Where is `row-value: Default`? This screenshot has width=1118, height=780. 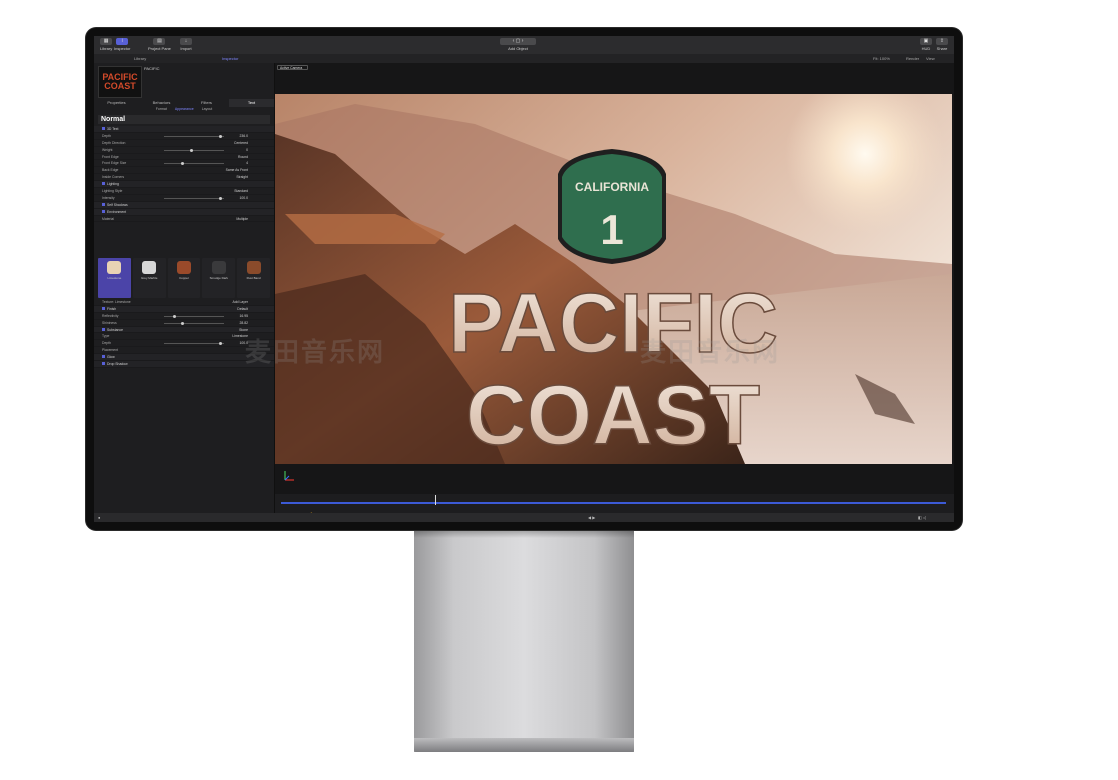 row-value: Default is located at coordinates (242, 309).